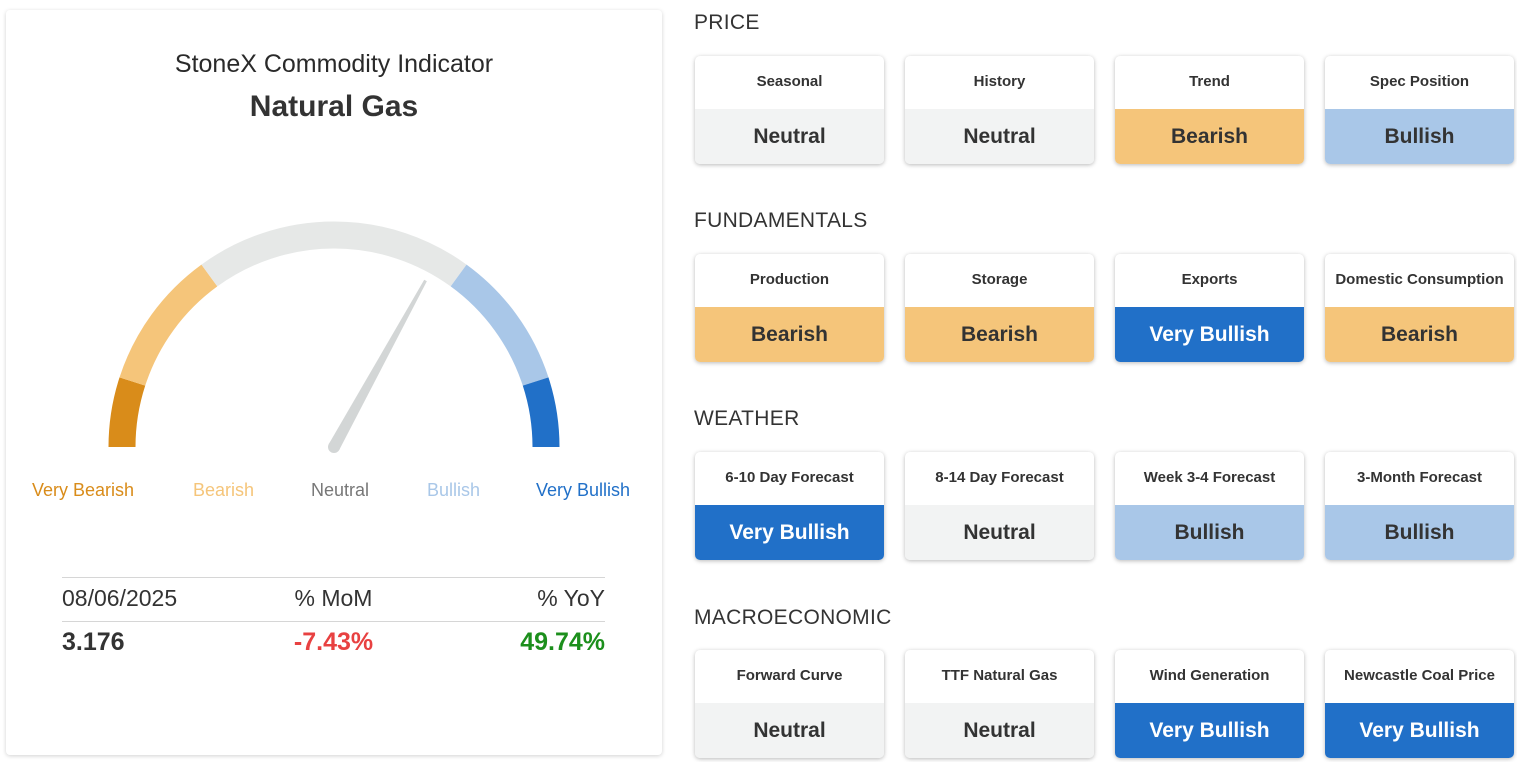 This screenshot has width=1517, height=762. Describe the element at coordinates (168, 325) in the screenshot. I see `gauge-segment-bearish` at that location.